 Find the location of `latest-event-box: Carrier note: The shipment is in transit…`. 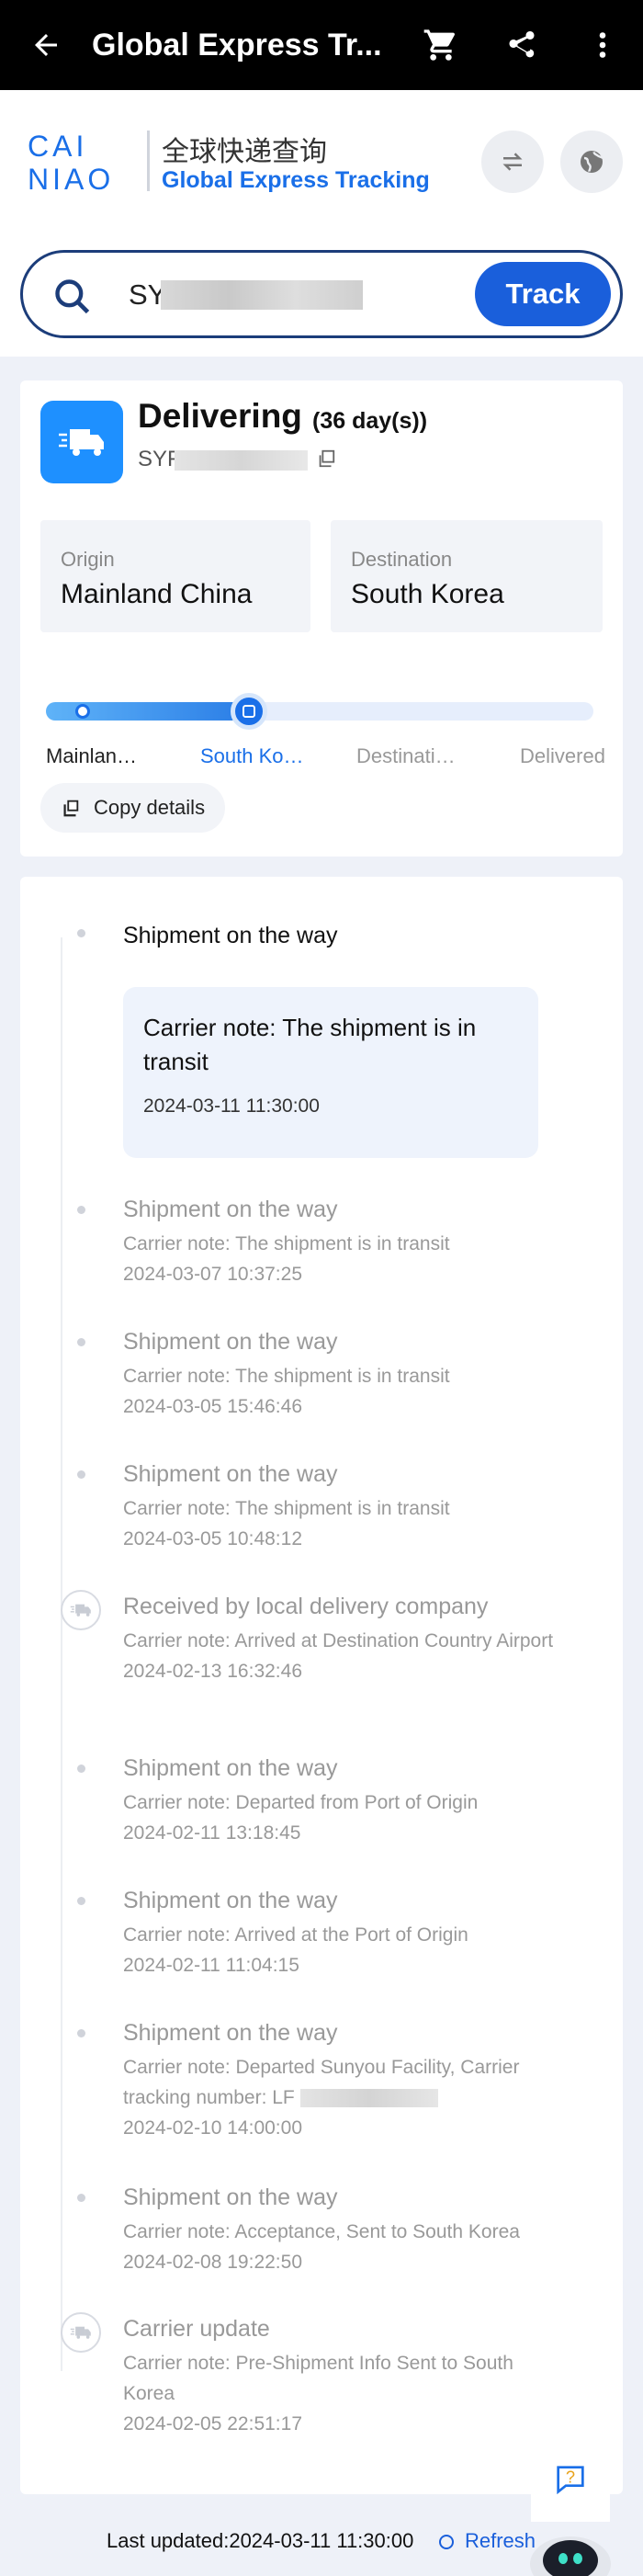

latest-event-box: Carrier note: The shipment is in transit… is located at coordinates (330, 1072).